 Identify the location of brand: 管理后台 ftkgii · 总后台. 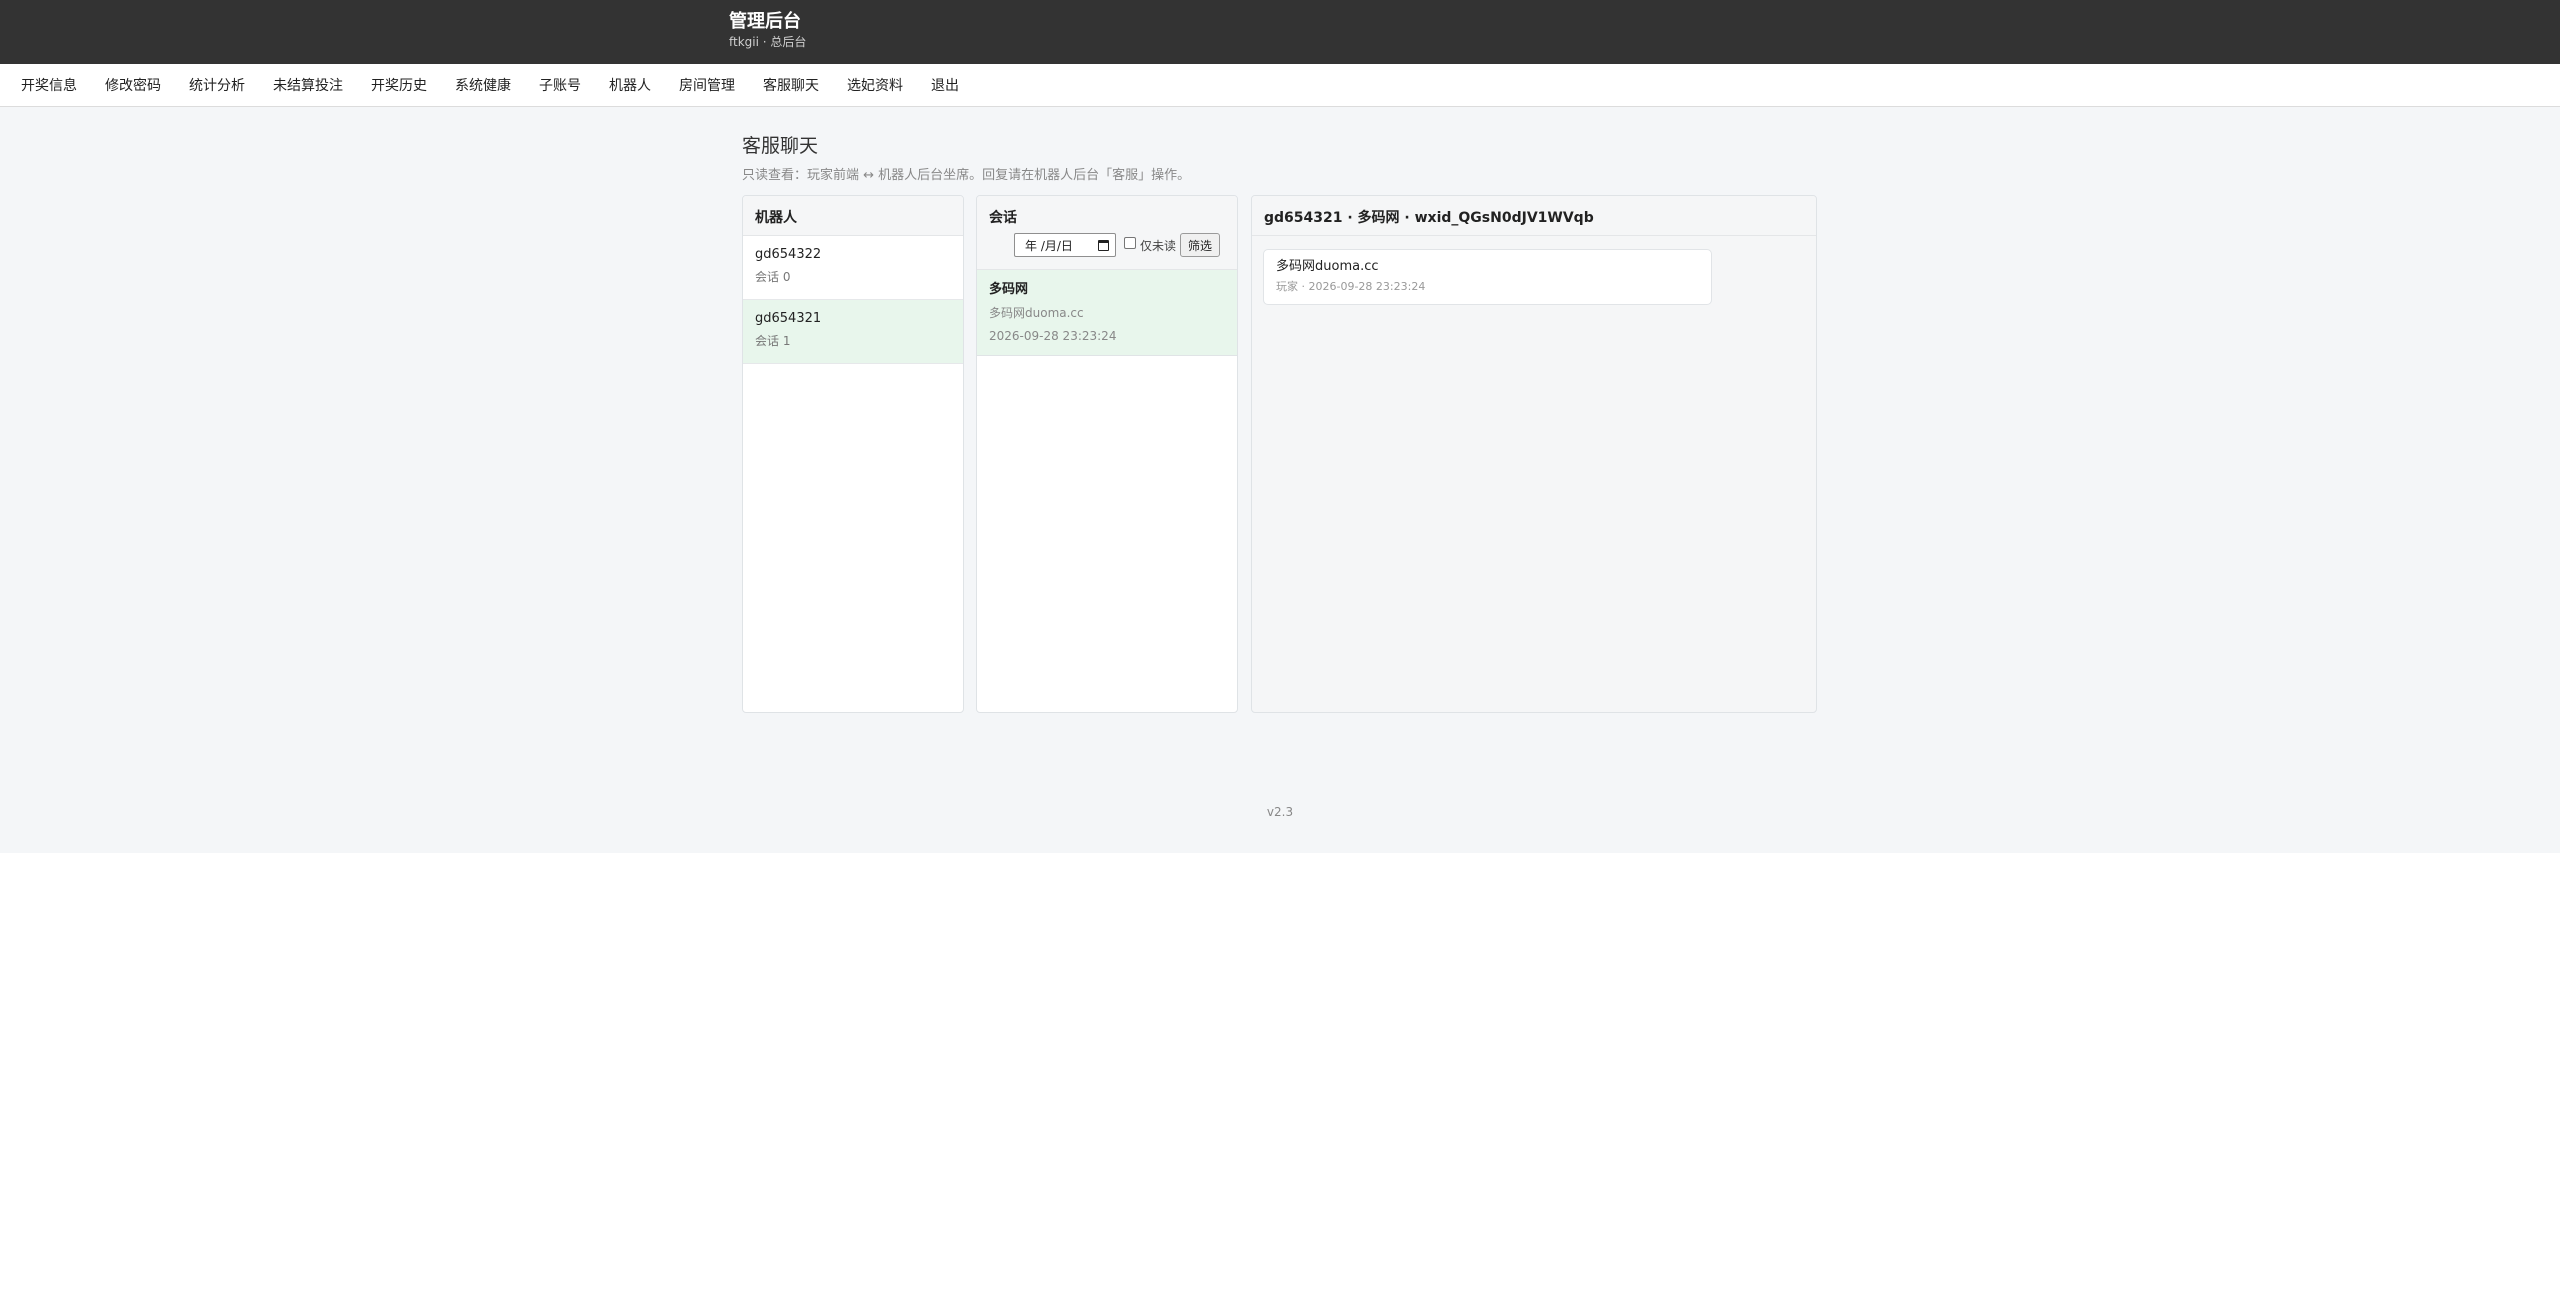
(767, 30).